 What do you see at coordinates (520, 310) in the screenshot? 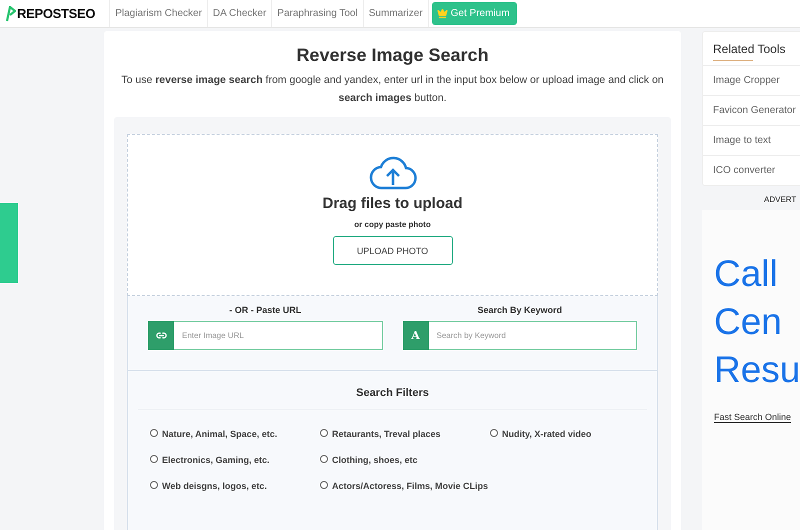
I see `keyword-label: Search By Keyword` at bounding box center [520, 310].